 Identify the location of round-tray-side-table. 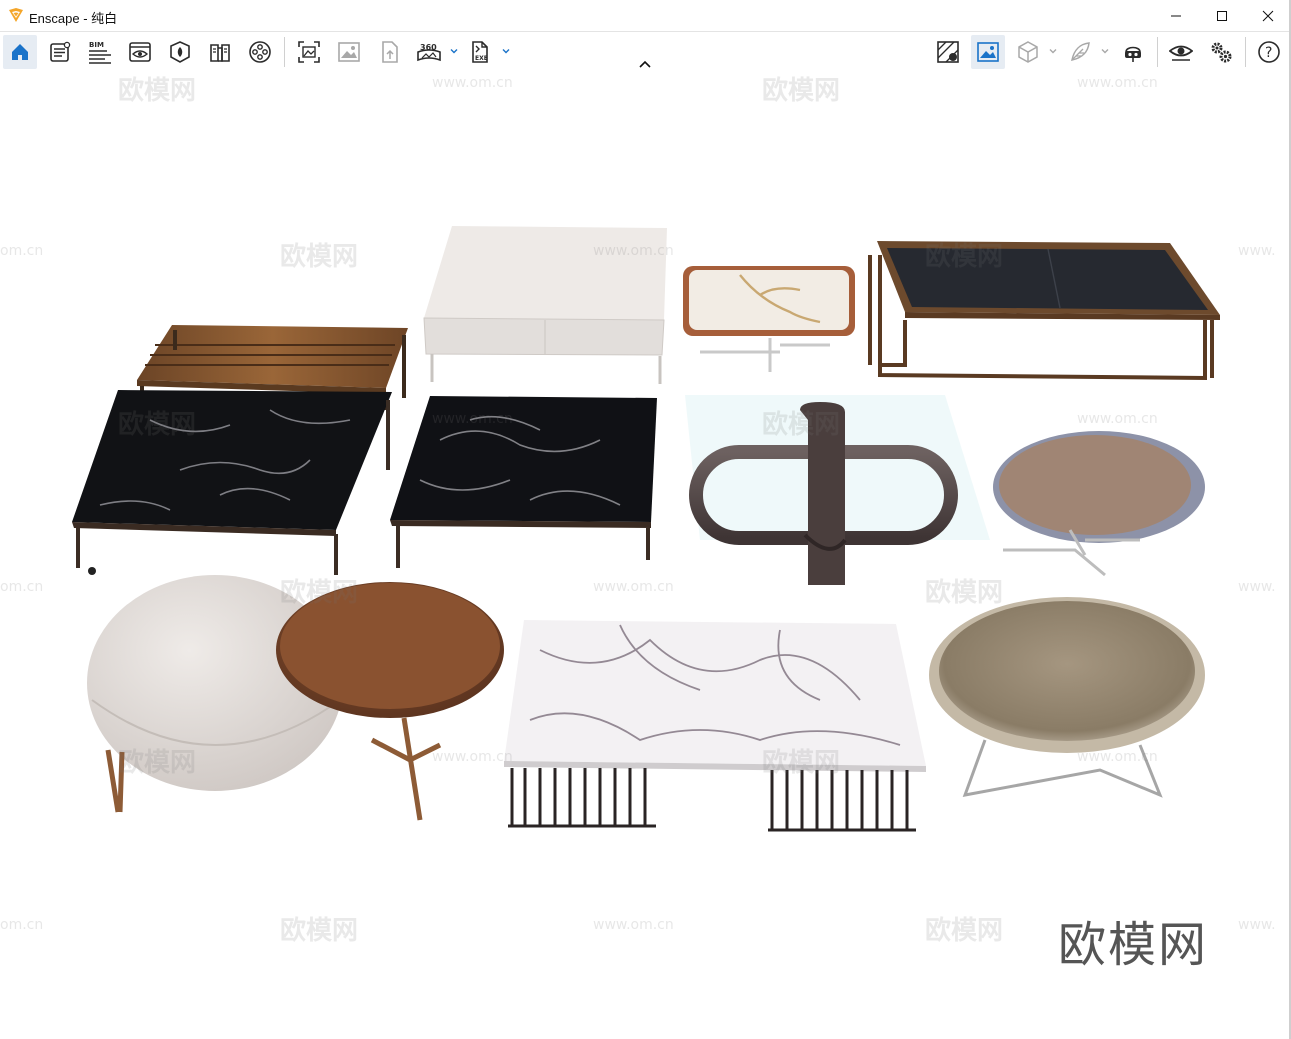
(1099, 504).